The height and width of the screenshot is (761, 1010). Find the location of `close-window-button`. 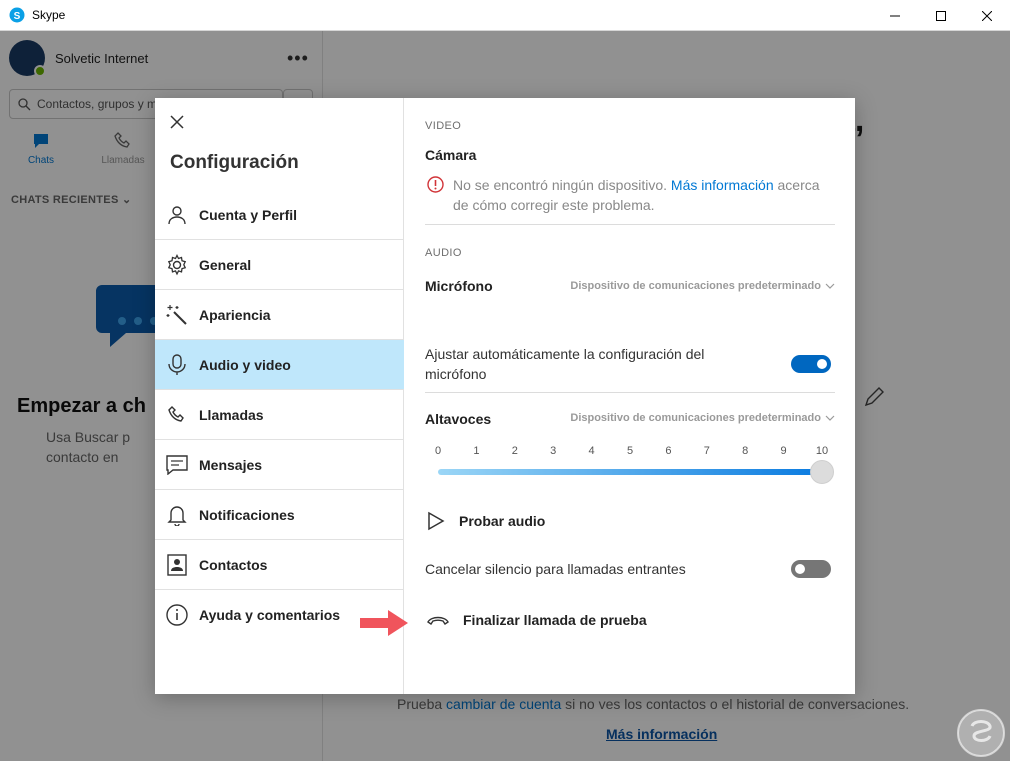

close-window-button is located at coordinates (987, 15).